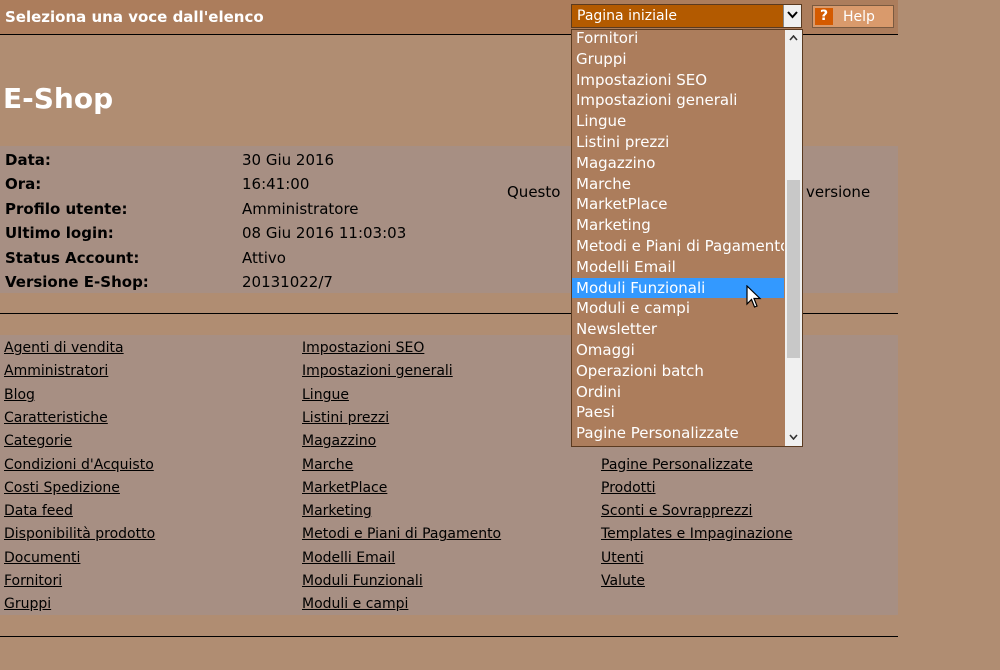 The width and height of the screenshot is (1000, 670). What do you see at coordinates (534, 192) in the screenshot?
I see `info-note: Questo` at bounding box center [534, 192].